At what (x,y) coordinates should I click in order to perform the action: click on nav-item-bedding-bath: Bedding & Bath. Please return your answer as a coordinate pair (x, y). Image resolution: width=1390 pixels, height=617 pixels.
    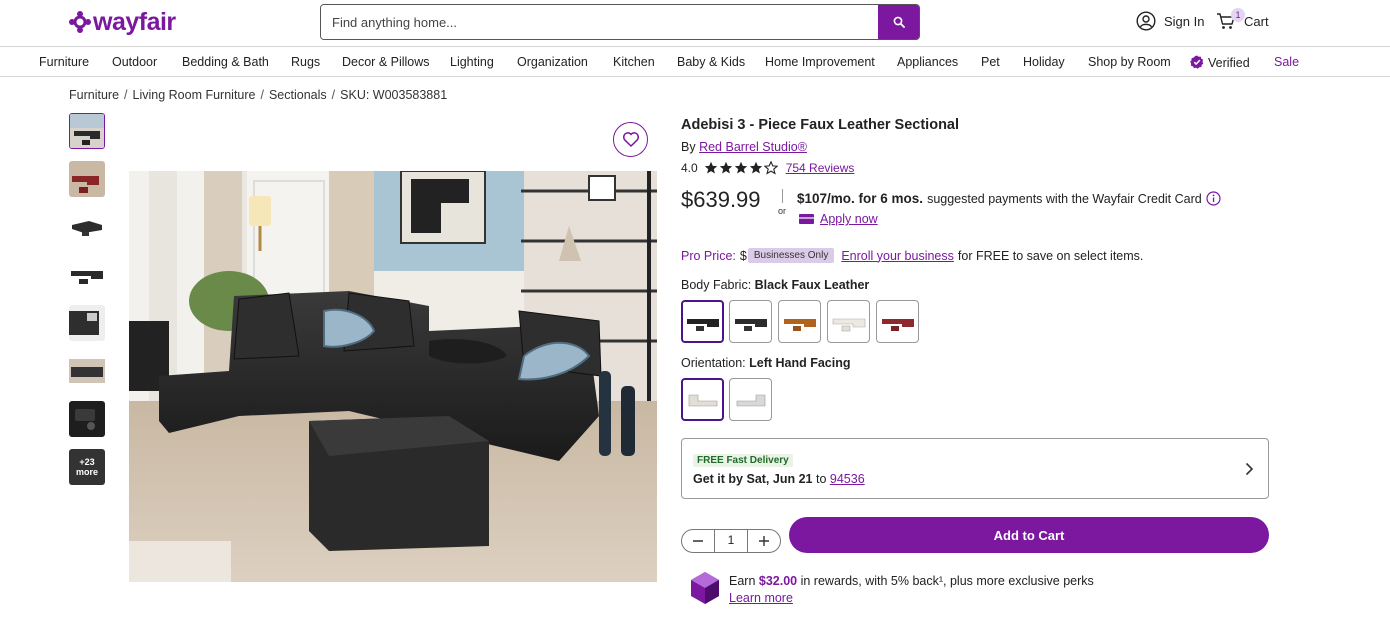
    Looking at the image, I should click on (225, 62).